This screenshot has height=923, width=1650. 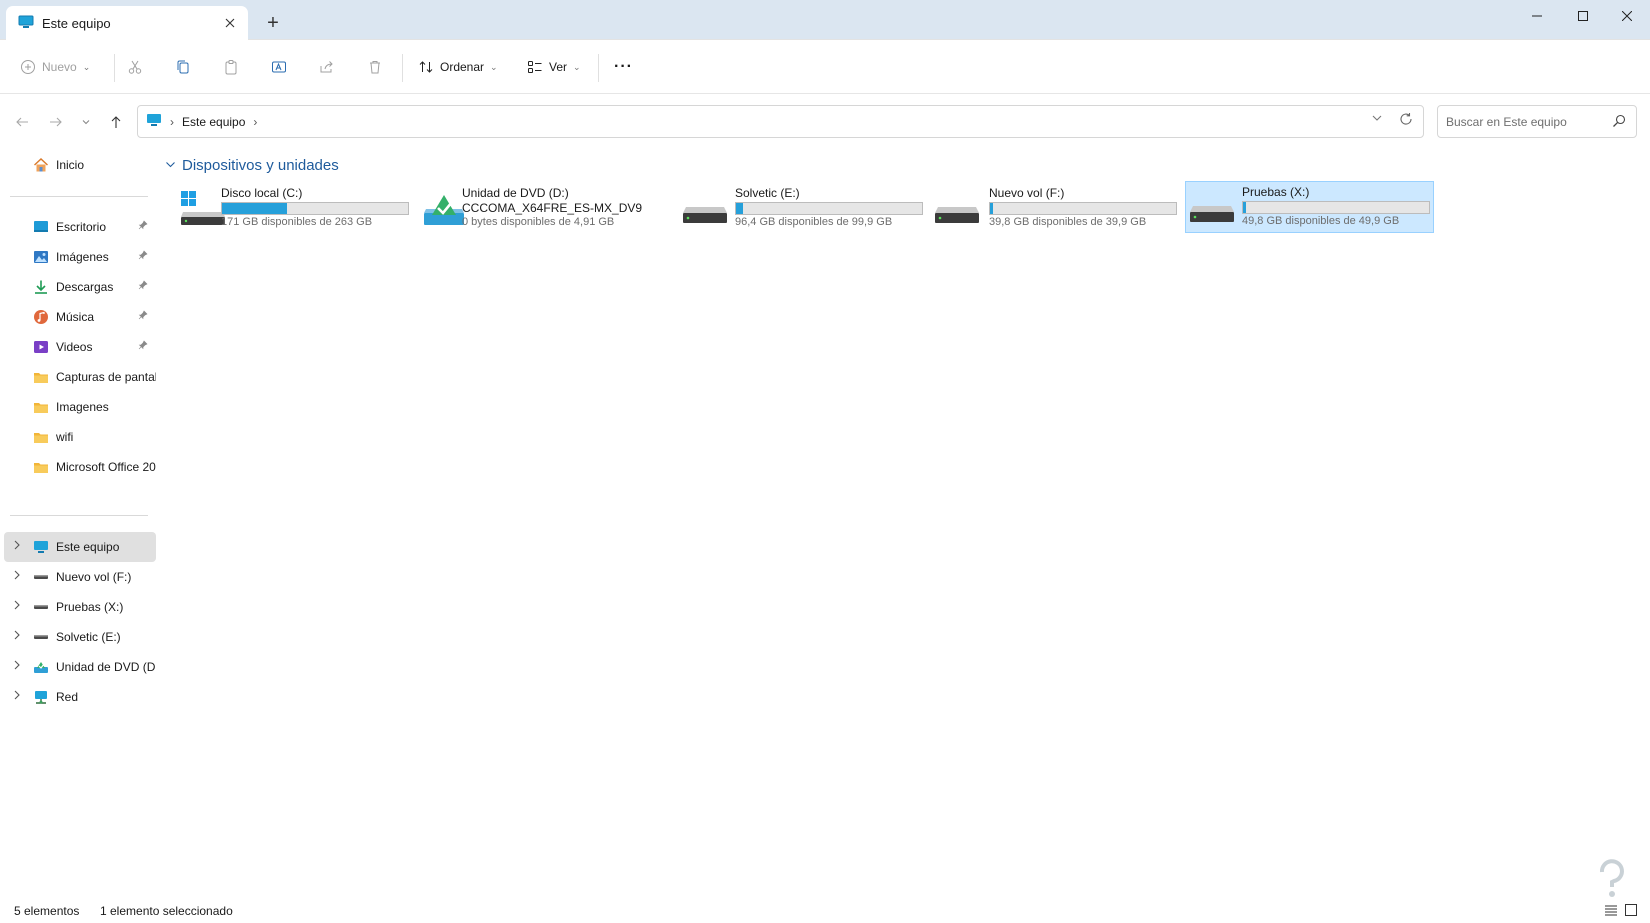 What do you see at coordinates (41, 287) in the screenshot?
I see `downloads-icon` at bounding box center [41, 287].